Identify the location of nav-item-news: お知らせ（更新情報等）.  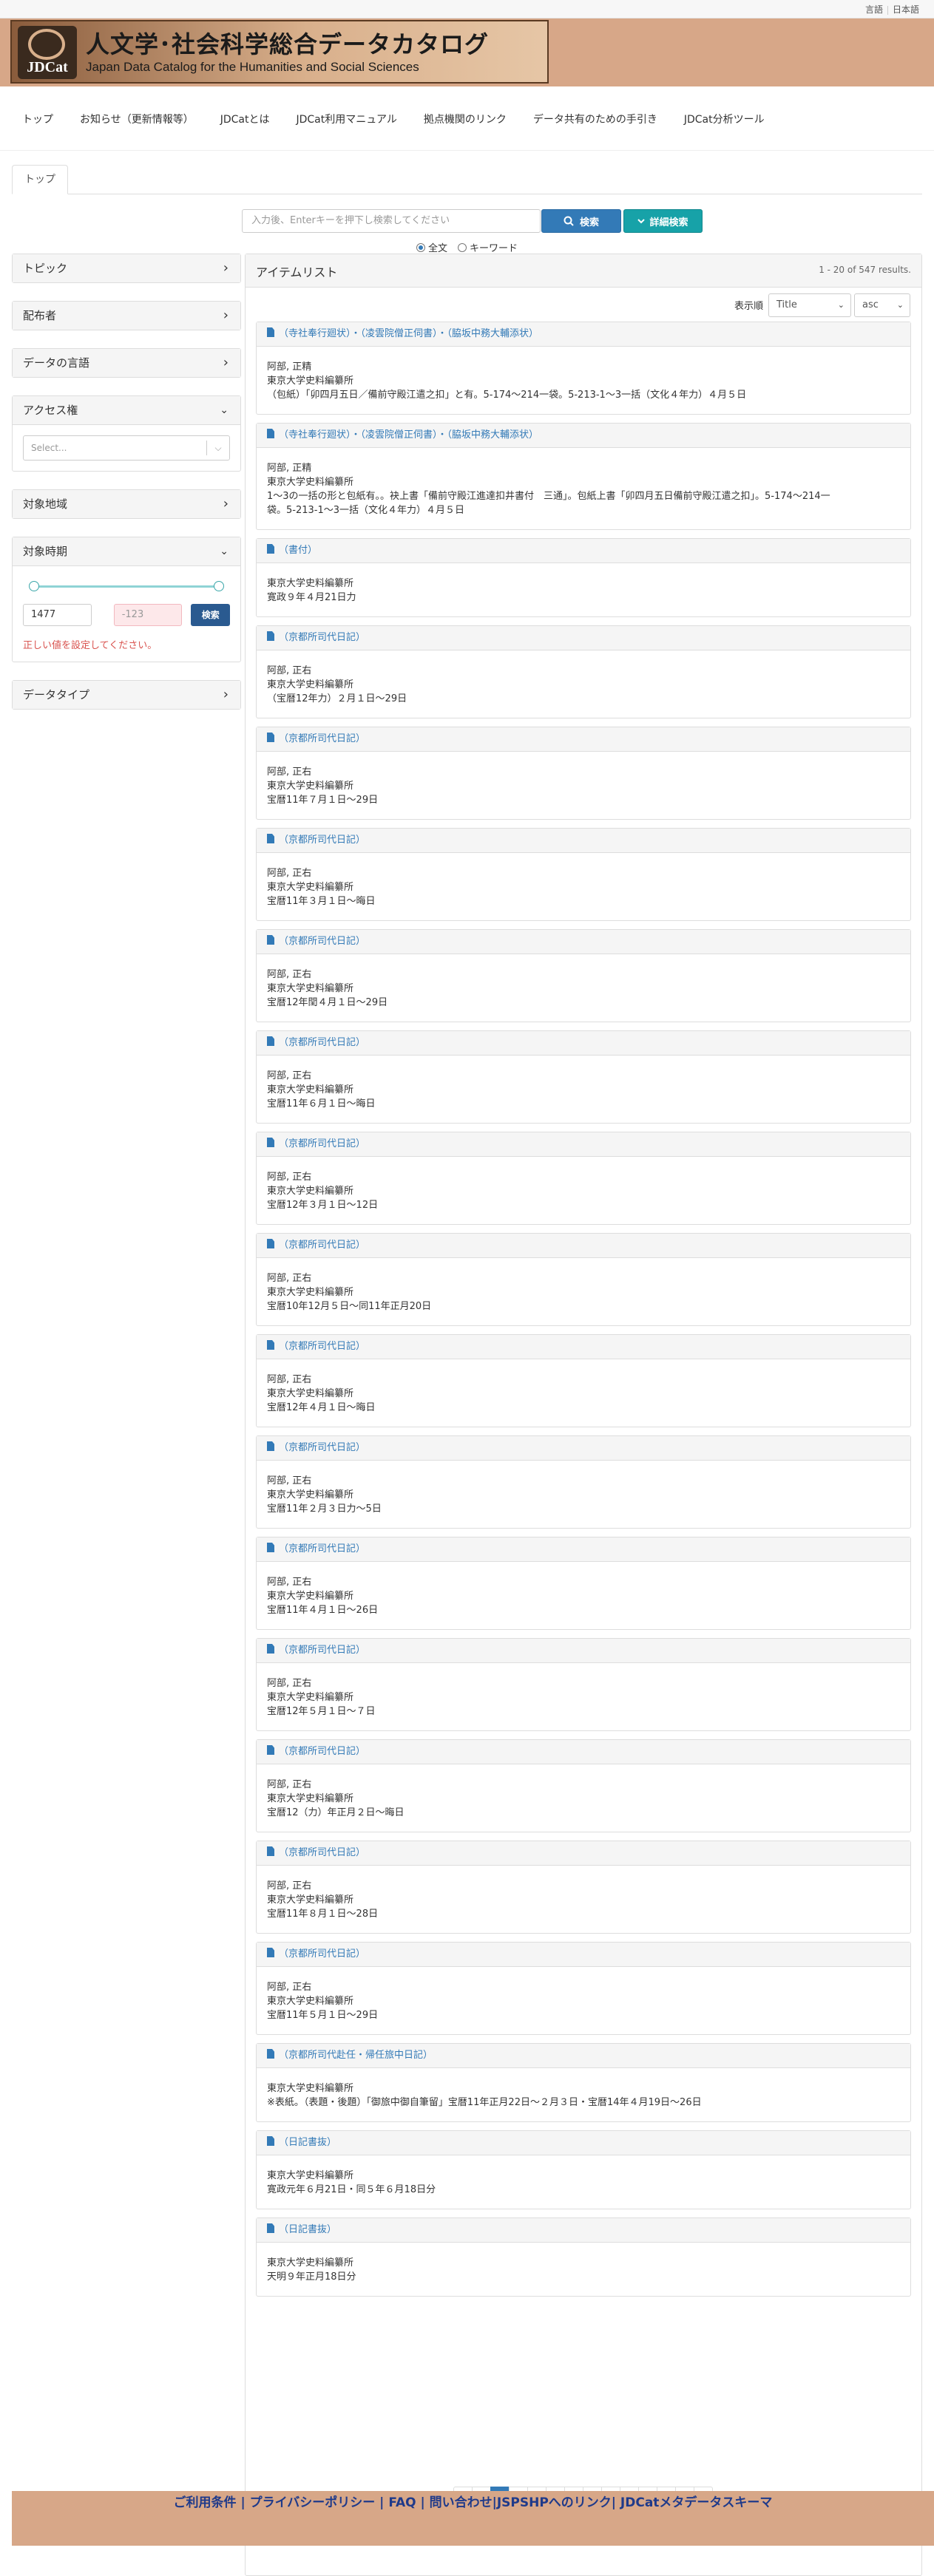
(137, 119).